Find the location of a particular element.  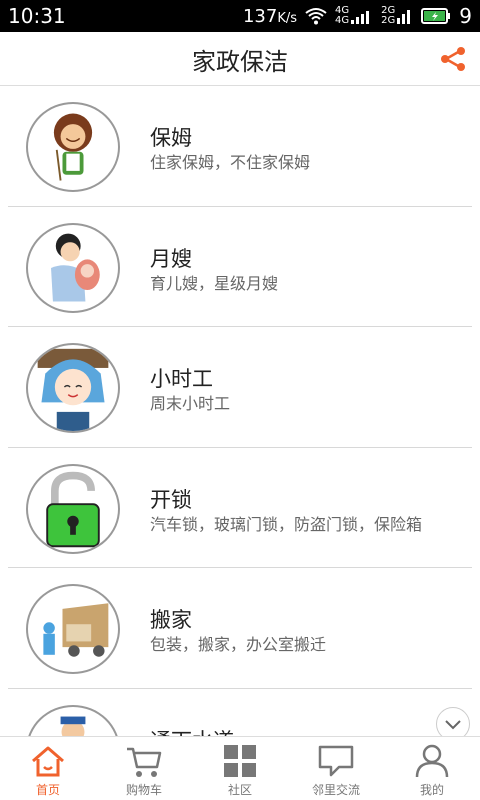

cart-icon is located at coordinates (144, 762).